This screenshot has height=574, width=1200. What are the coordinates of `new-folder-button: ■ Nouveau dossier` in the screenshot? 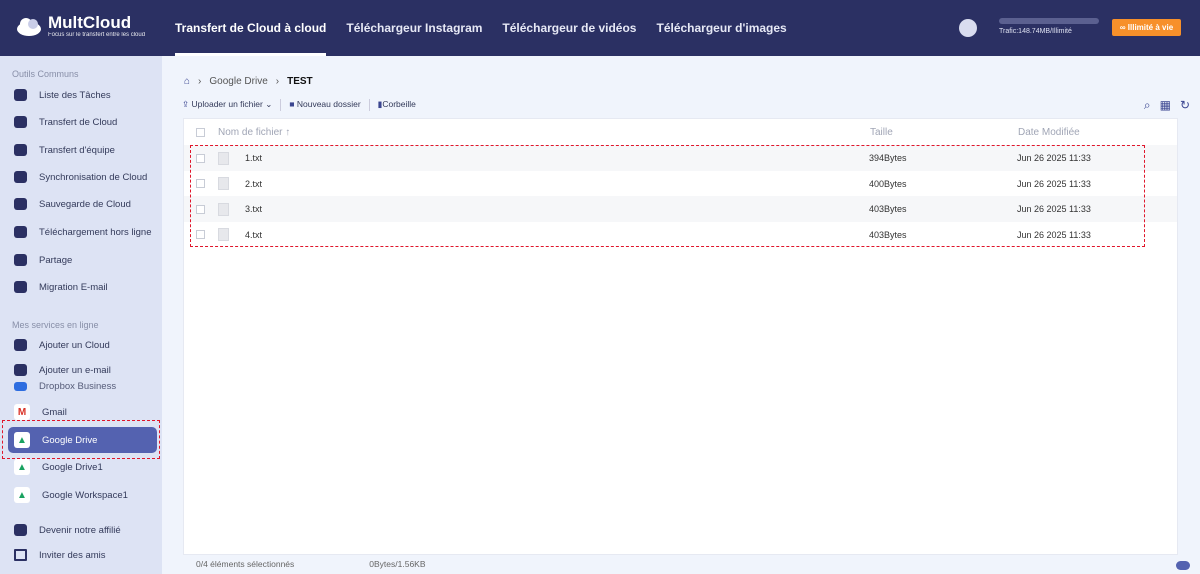 It's located at (324, 105).